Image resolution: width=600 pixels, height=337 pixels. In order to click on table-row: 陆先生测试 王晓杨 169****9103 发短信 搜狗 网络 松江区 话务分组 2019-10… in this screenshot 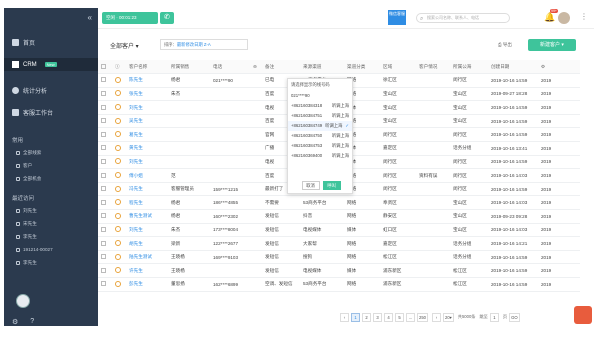, I will do `click(339, 257)`.